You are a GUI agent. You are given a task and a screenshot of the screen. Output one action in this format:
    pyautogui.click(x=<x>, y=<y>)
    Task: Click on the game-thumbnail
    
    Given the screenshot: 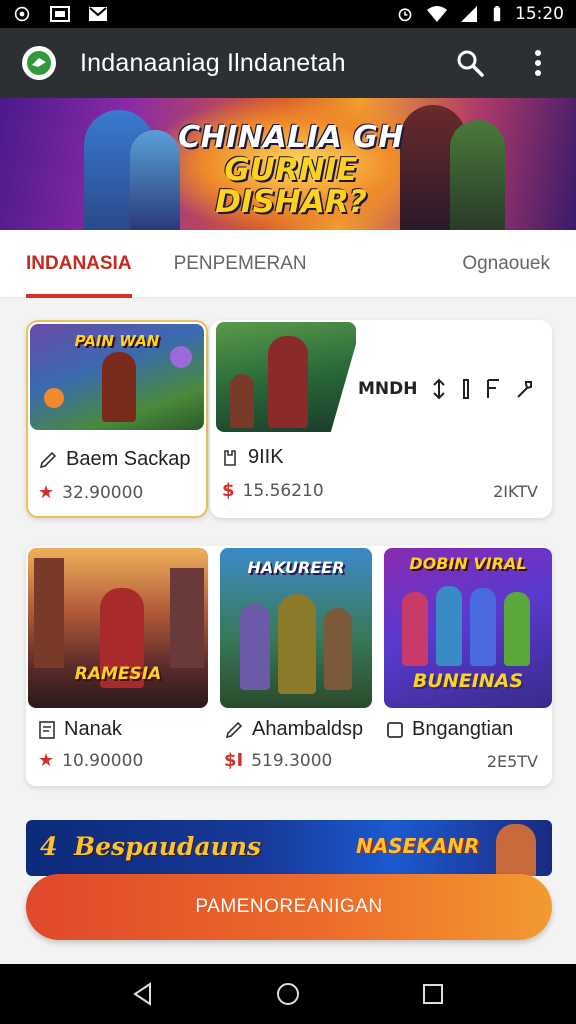 What is the action you would take?
    pyautogui.click(x=286, y=377)
    